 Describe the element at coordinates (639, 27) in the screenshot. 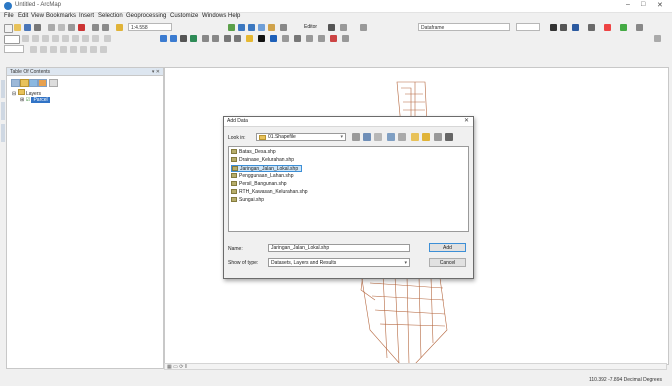

I see `shadow-icon` at that location.